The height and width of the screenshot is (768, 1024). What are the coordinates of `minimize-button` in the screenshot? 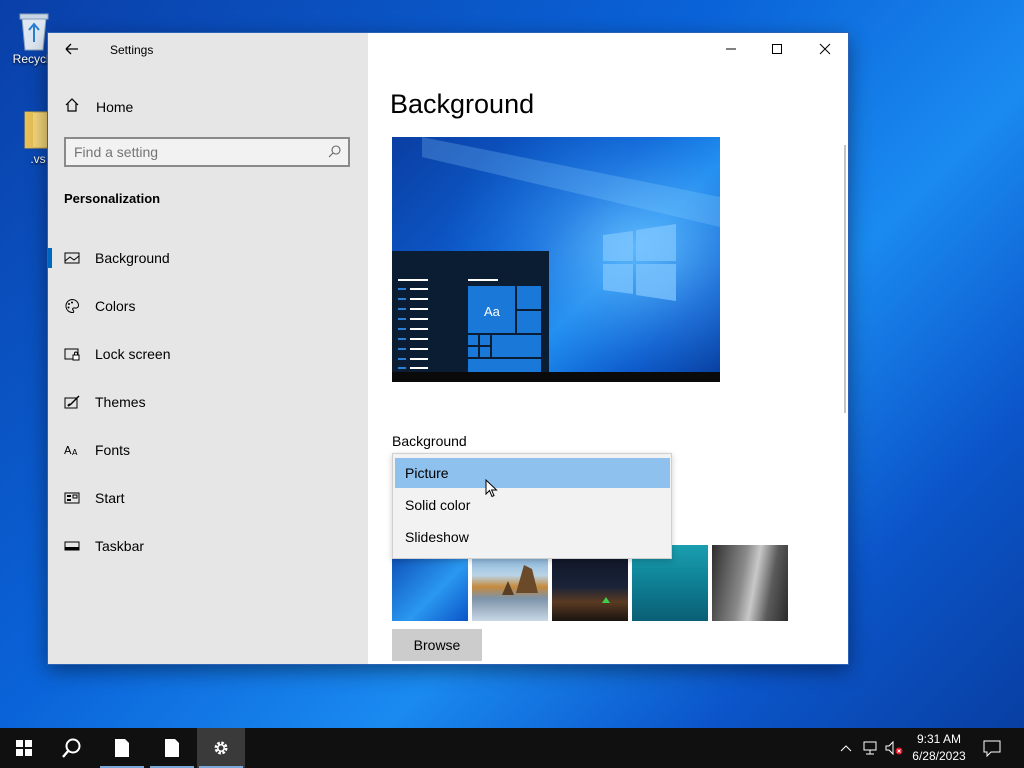 It's located at (731, 49).